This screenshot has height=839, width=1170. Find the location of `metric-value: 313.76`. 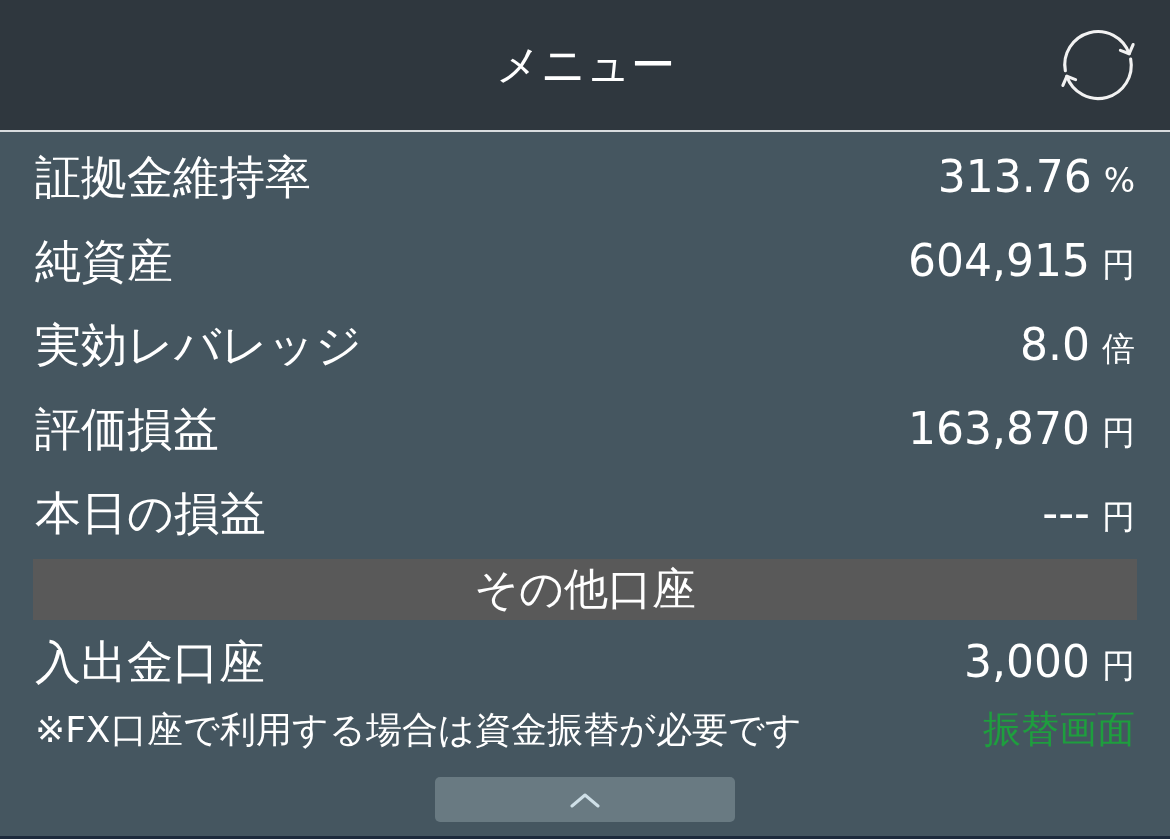

metric-value: 313.76 is located at coordinates (1014, 177).